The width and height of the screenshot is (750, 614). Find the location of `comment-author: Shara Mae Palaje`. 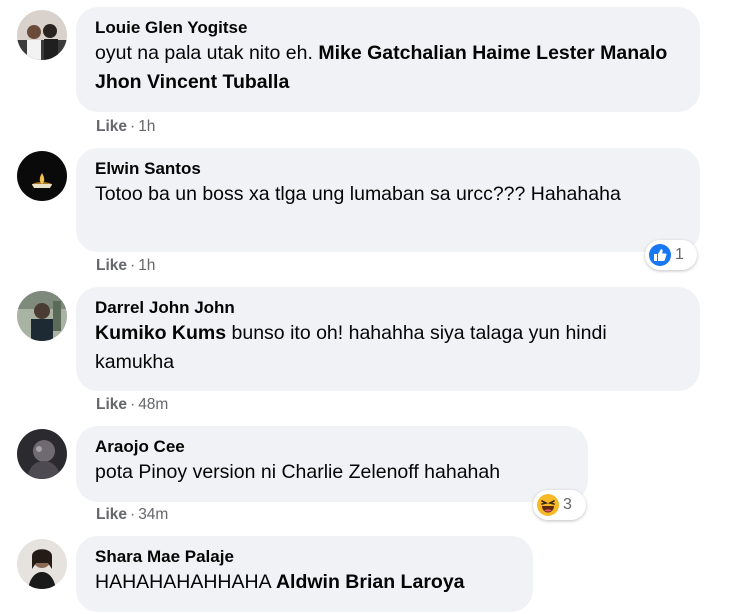

comment-author: Shara Mae Palaje is located at coordinates (304, 557).